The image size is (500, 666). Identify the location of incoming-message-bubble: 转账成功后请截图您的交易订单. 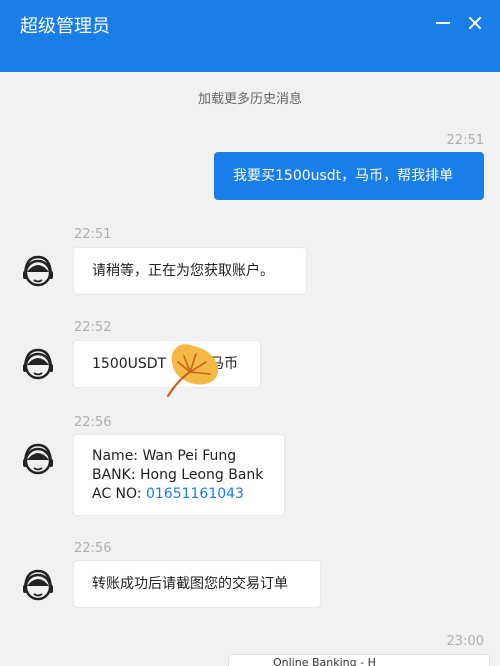
(197, 584).